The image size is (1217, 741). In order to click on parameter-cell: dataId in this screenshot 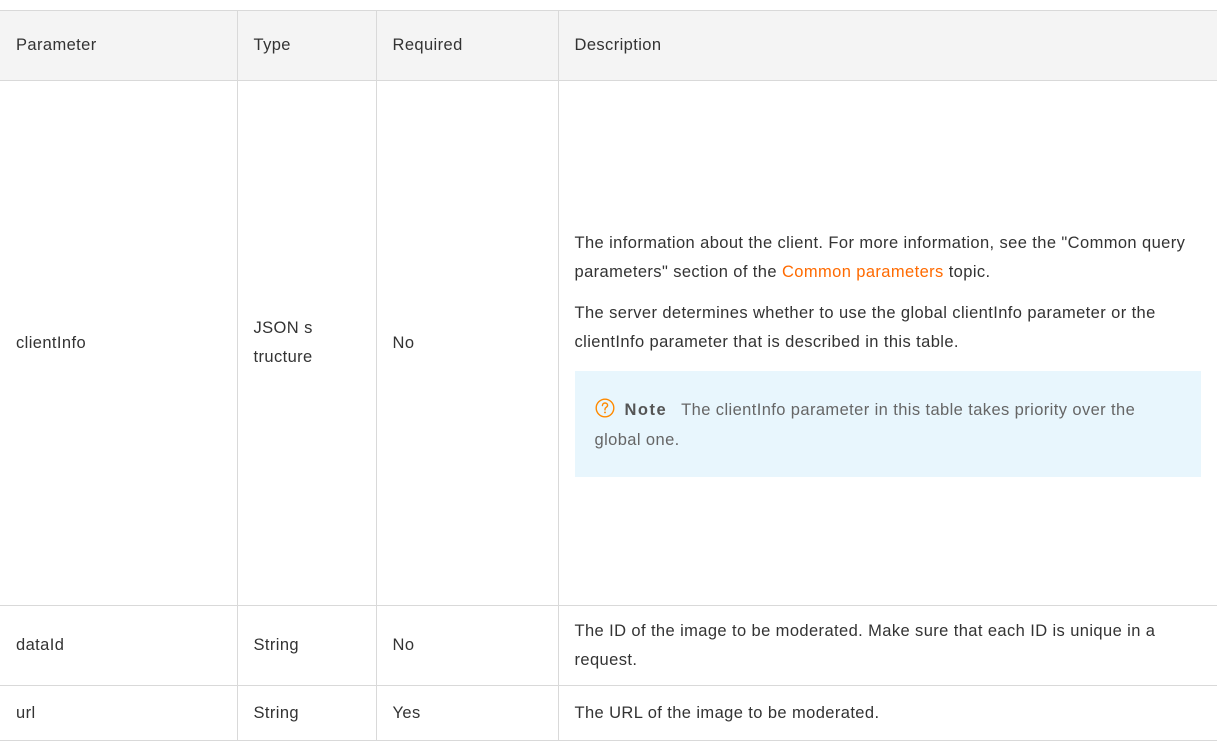, I will do `click(119, 645)`.